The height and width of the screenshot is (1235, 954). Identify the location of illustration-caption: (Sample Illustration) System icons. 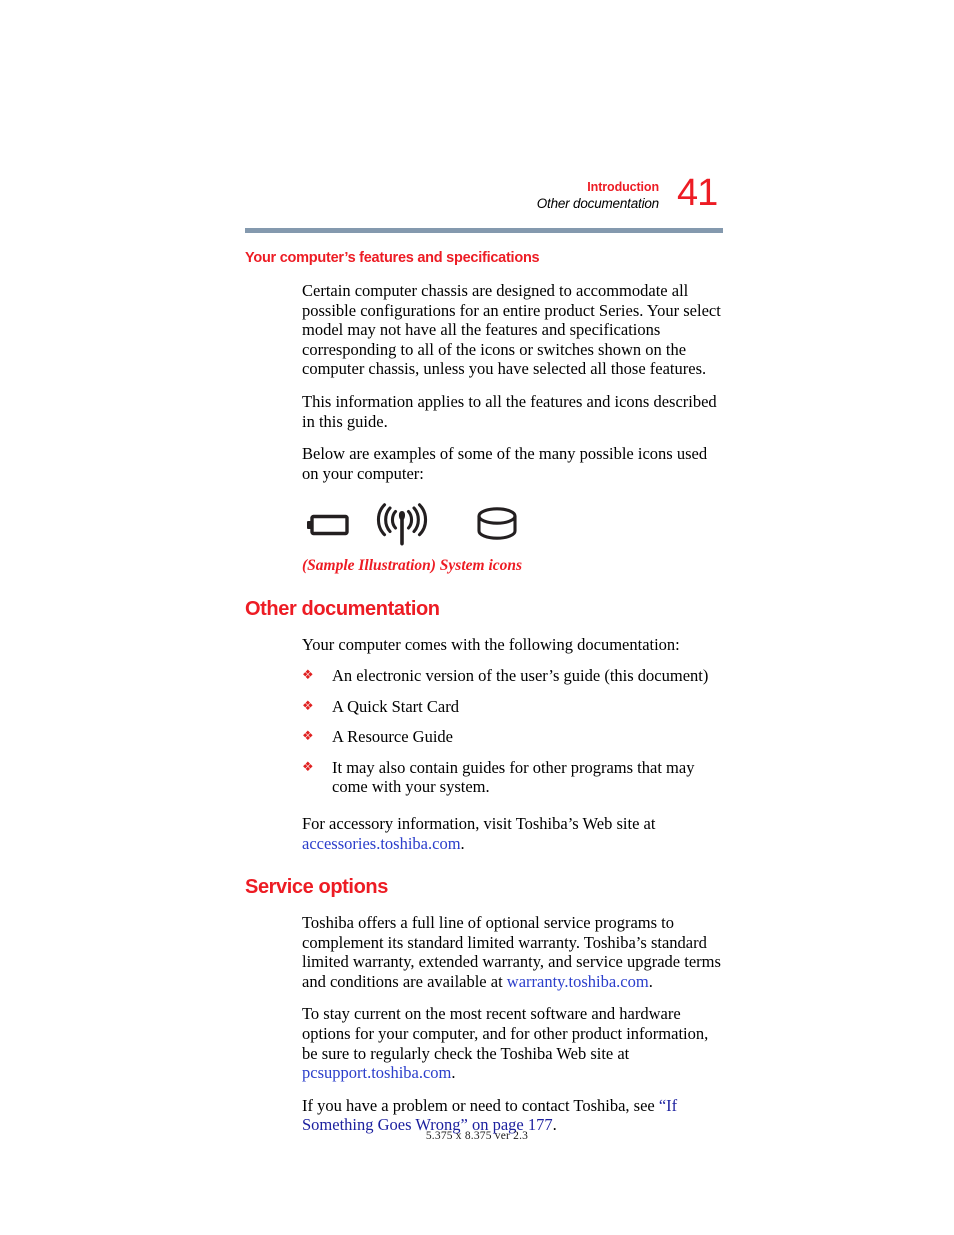
(412, 566).